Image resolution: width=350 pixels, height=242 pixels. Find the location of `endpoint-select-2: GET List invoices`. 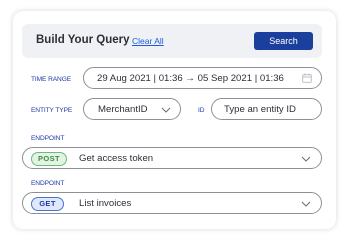

endpoint-select-2: GET List invoices is located at coordinates (172, 203).